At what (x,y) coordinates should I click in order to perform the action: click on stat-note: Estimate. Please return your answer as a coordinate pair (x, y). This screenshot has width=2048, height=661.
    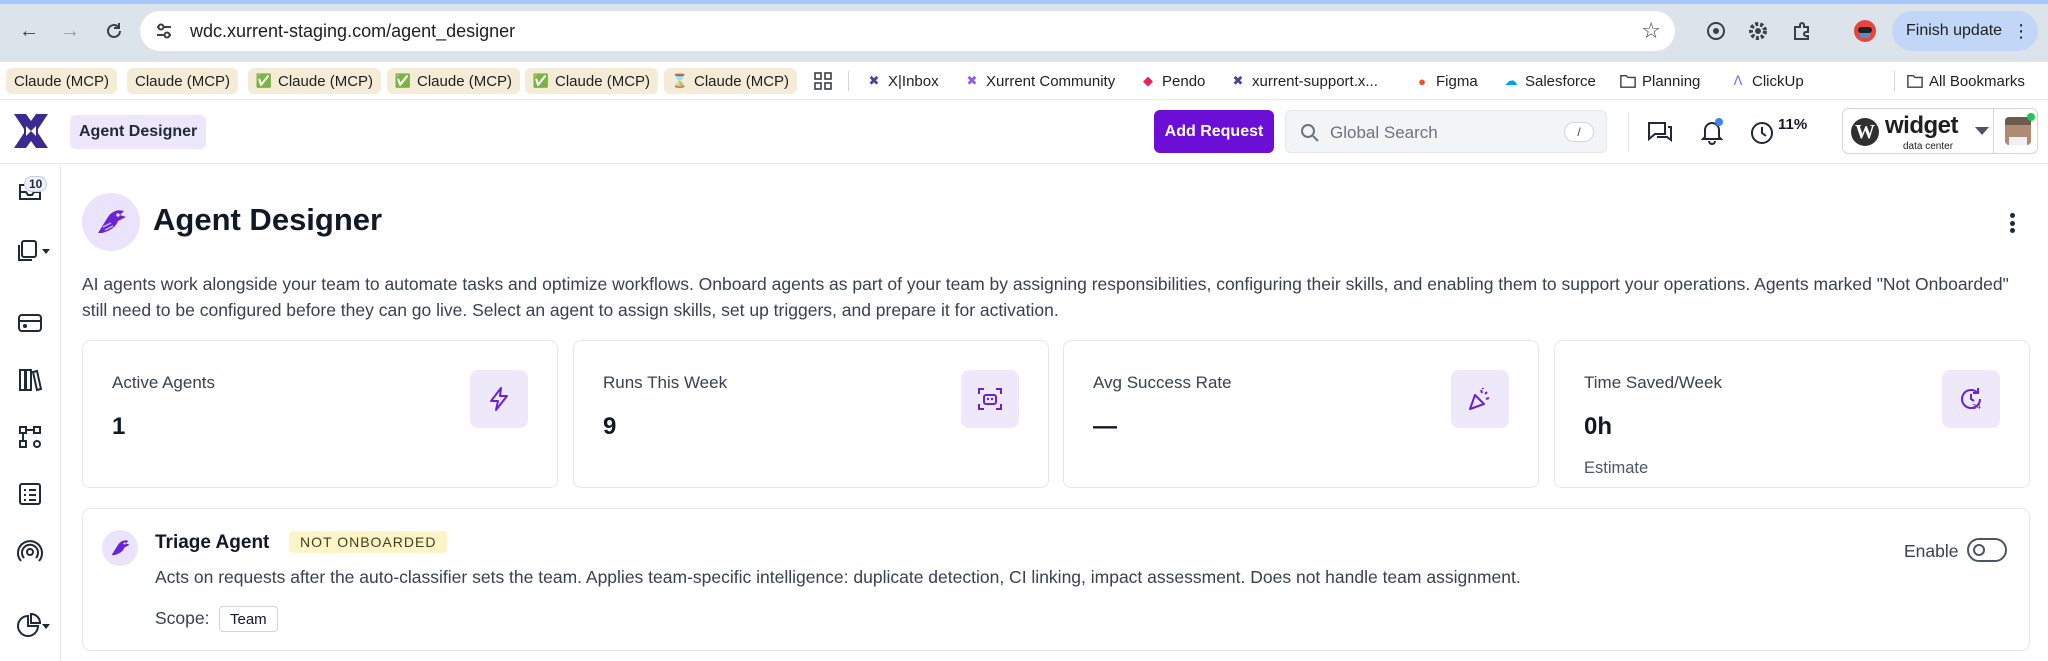
    Looking at the image, I should click on (1616, 468).